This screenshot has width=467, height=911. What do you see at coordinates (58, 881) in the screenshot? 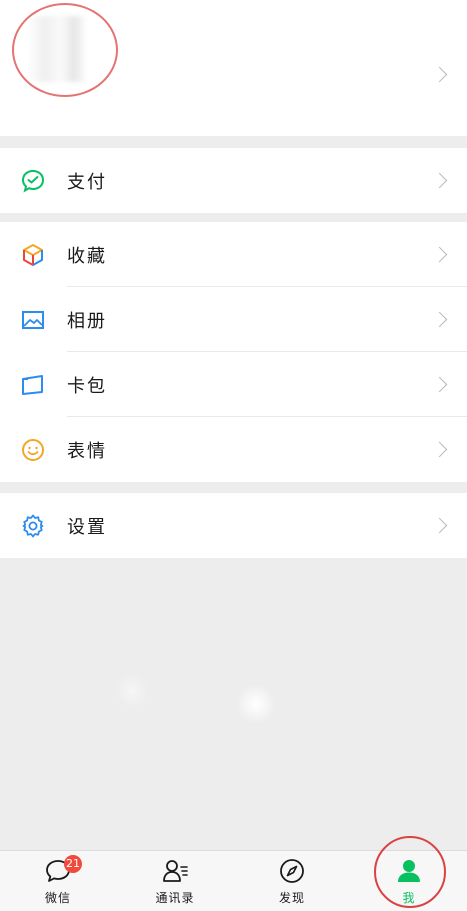
I see `tab-chats: 21 微信` at bounding box center [58, 881].